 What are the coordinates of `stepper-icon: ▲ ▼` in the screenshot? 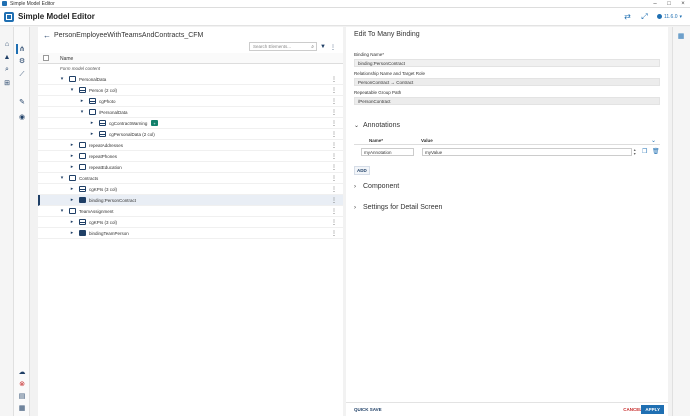 It's located at (634, 152).